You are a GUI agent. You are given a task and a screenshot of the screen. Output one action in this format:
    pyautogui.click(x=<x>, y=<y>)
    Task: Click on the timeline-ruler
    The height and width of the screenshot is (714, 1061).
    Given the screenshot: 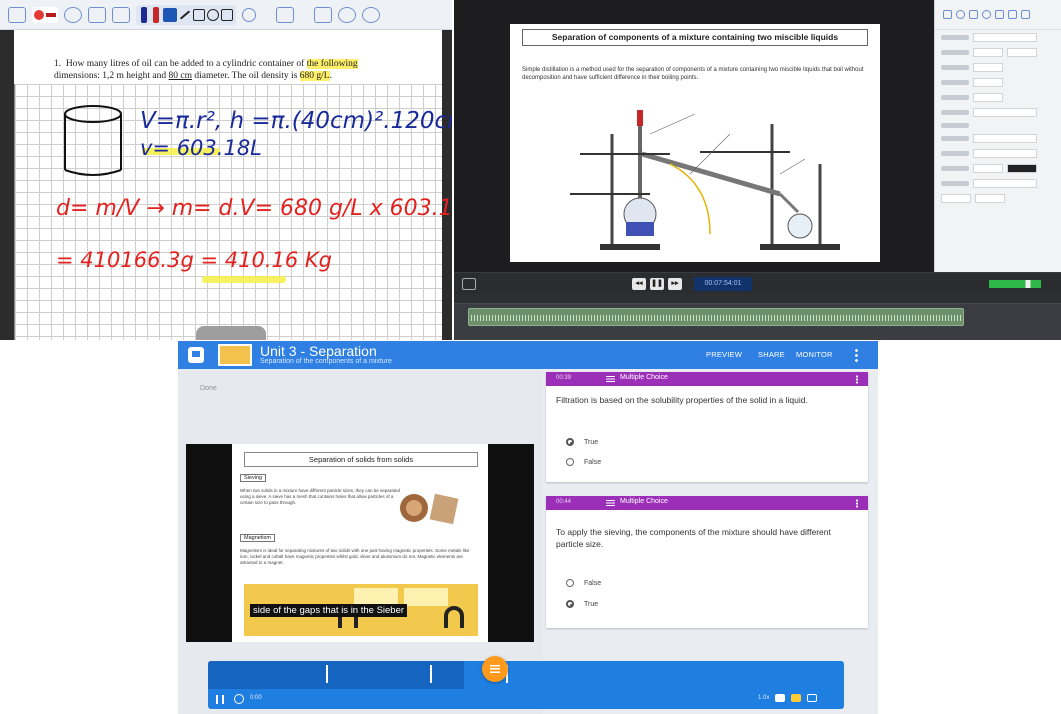 What is the action you would take?
    pyautogui.click(x=757, y=299)
    